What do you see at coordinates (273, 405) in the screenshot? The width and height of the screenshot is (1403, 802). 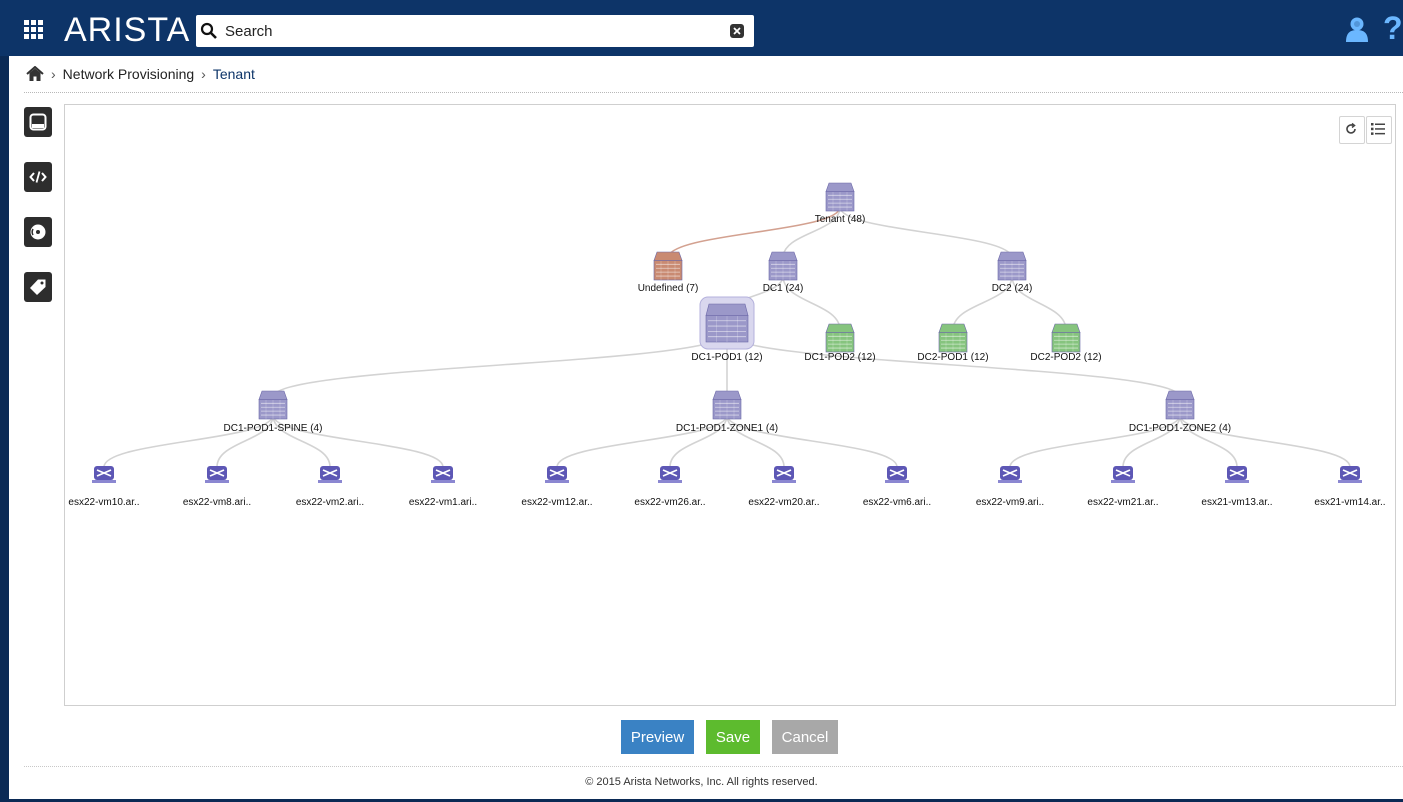 I see `topology-node-spine` at bounding box center [273, 405].